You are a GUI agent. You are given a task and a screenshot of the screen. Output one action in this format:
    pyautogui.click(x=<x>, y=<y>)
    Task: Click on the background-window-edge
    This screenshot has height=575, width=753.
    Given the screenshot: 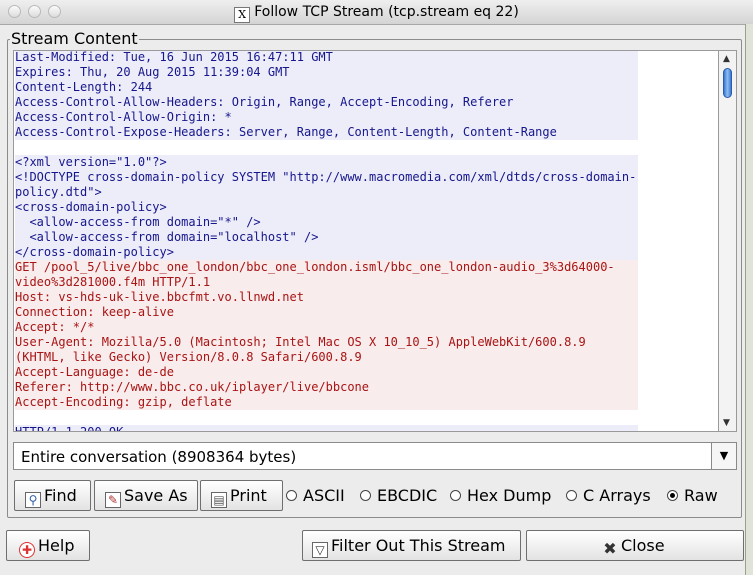 What is the action you would take?
    pyautogui.click(x=749, y=299)
    